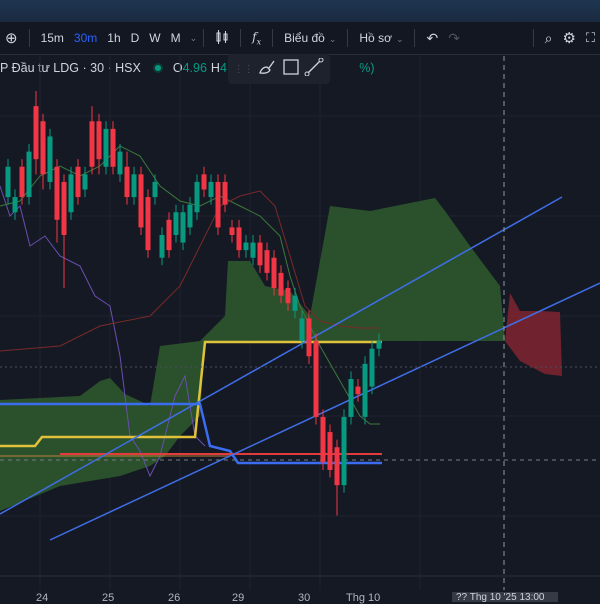 Image resolution: width=600 pixels, height=604 pixels. Describe the element at coordinates (174, 598) in the screenshot. I see `time-tick: 26` at that location.